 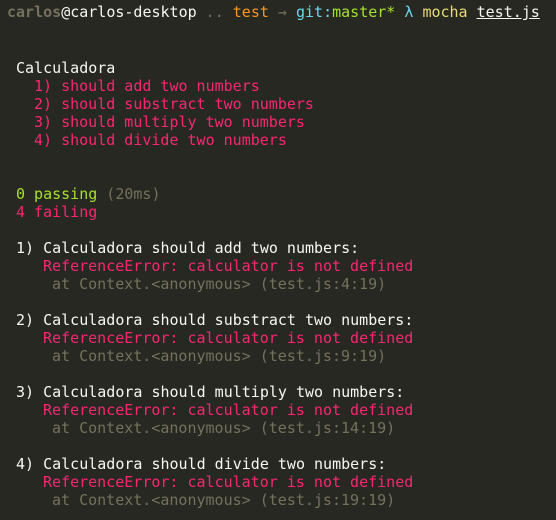 I want to click on lambda-icon: λ, so click(x=409, y=12).